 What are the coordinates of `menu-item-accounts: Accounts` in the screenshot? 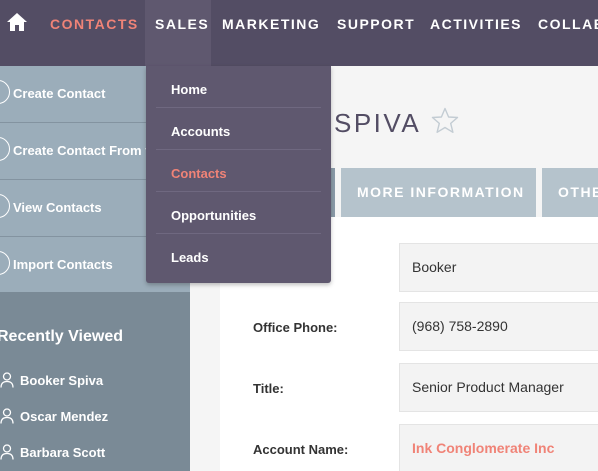 It's located at (238, 129).